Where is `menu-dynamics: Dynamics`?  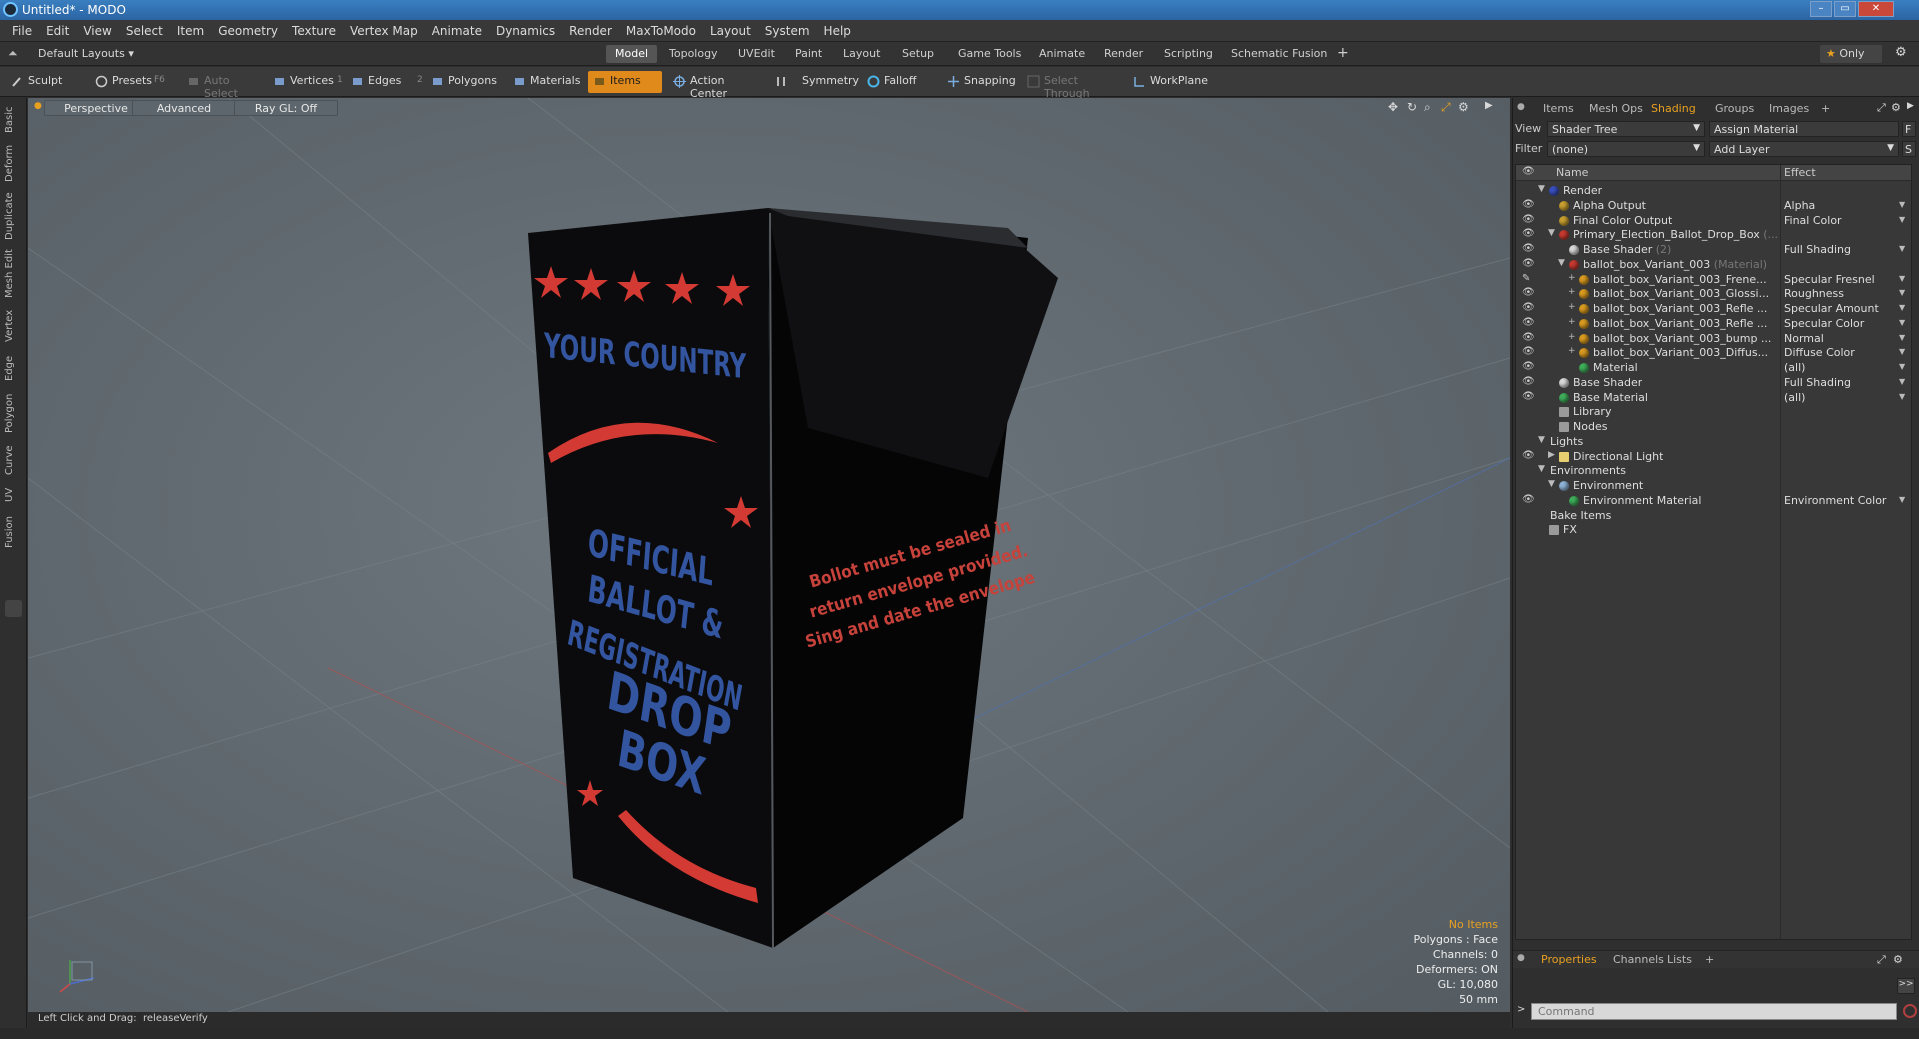
menu-dynamics: Dynamics is located at coordinates (525, 31).